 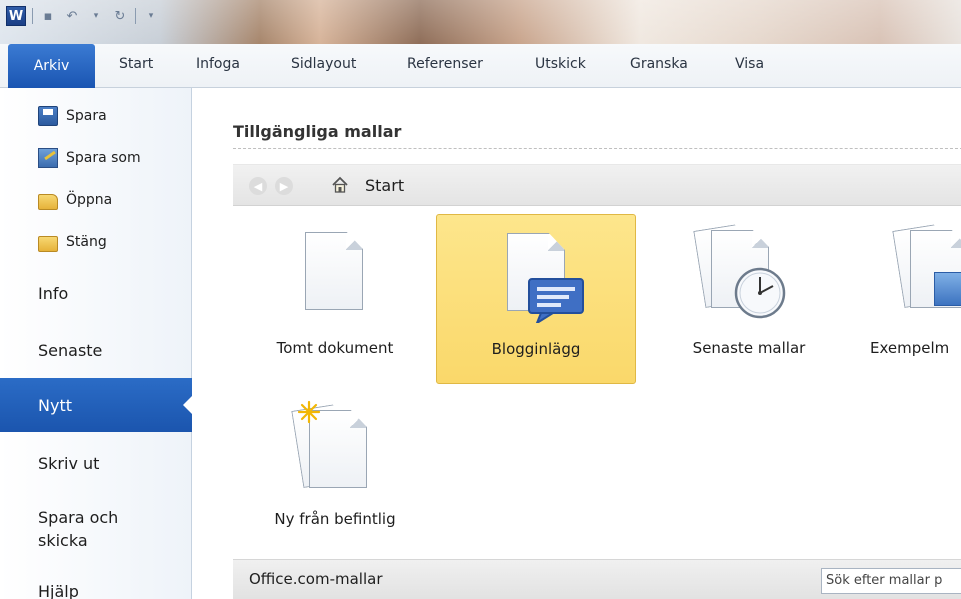 I want to click on home-icon, so click(x=340, y=185).